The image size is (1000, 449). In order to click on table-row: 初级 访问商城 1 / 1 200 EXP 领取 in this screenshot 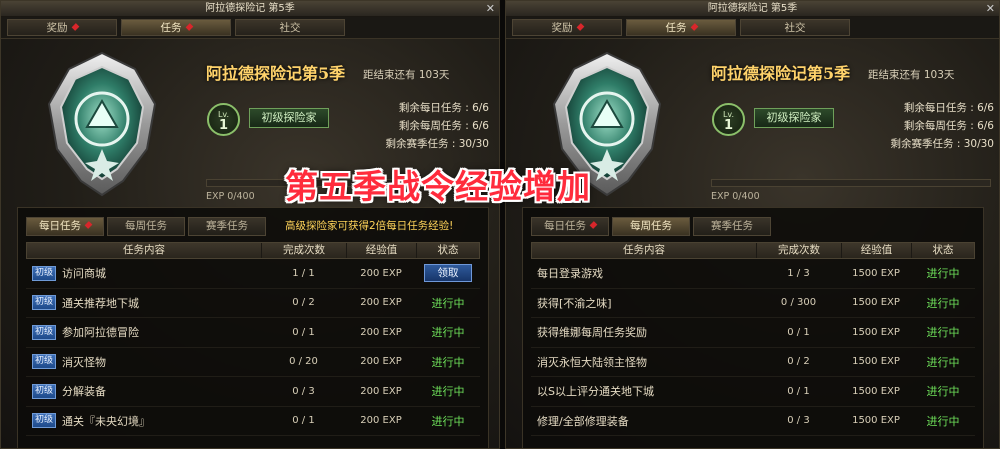, I will do `click(253, 274)`.